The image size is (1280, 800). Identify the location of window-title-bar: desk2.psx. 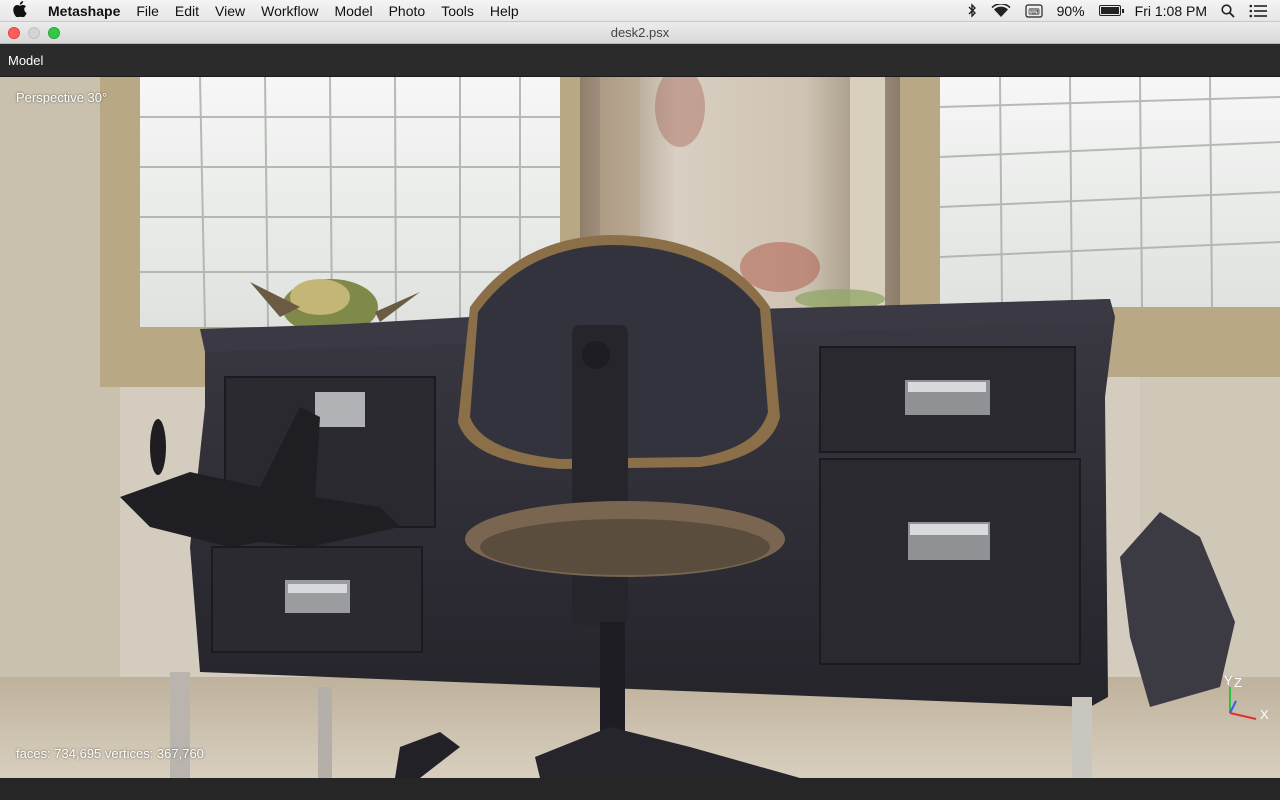
(640, 33).